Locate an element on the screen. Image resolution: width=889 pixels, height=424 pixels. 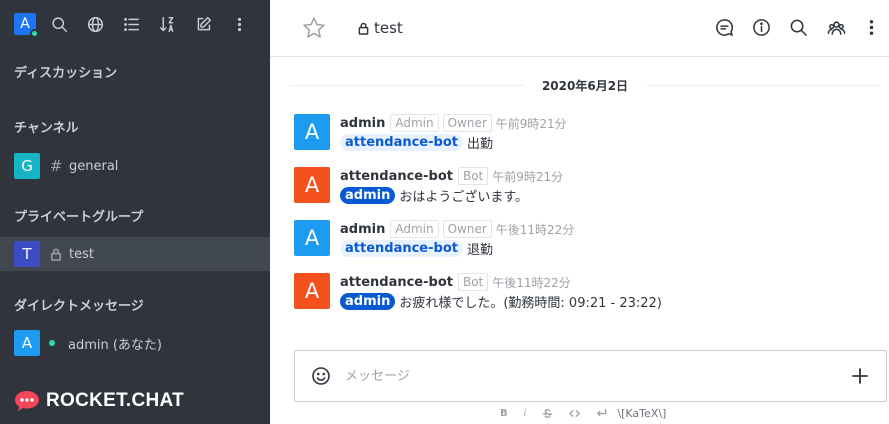
globe-icon is located at coordinates (95, 24).